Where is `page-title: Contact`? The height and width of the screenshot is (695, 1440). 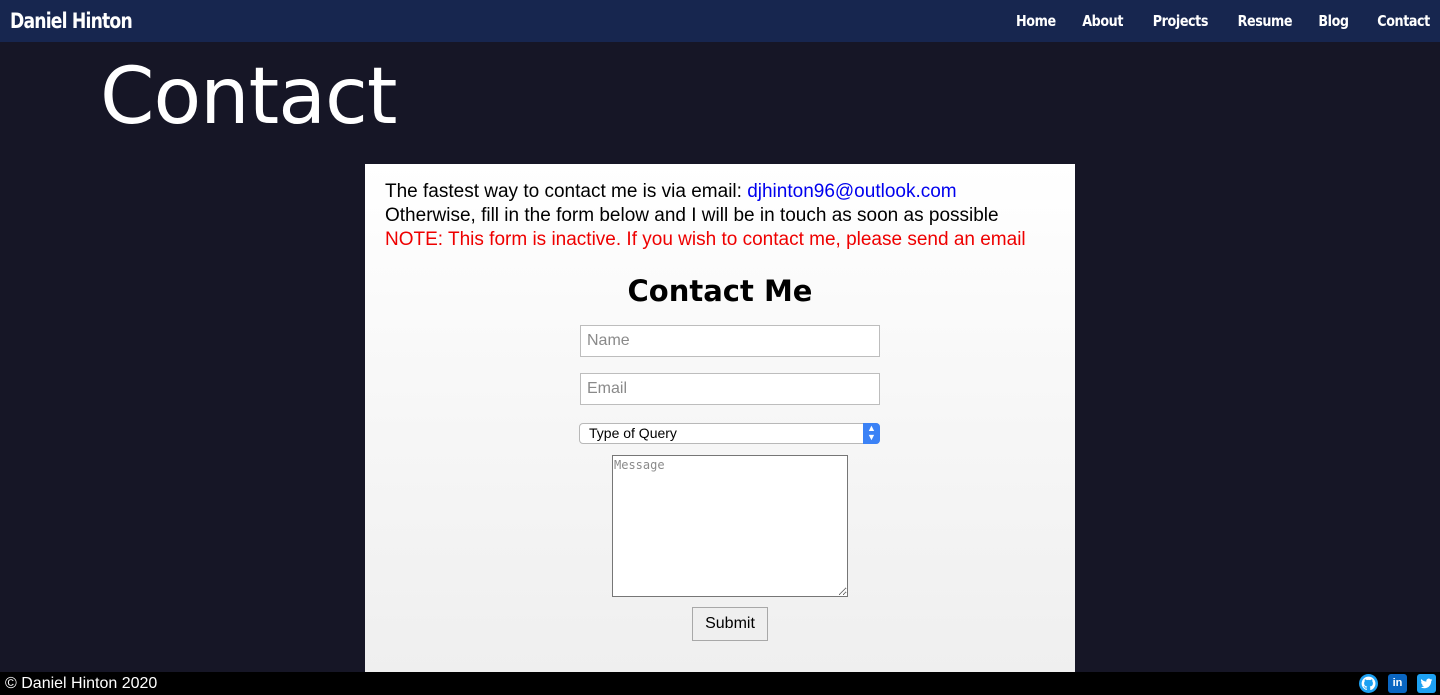 page-title: Contact is located at coordinates (248, 97).